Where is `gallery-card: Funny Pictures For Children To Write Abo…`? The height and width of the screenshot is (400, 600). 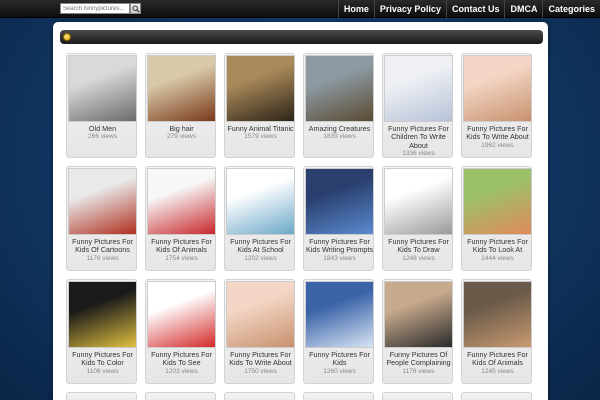
gallery-card: Funny Pictures For Children To Write Abo… is located at coordinates (417, 105).